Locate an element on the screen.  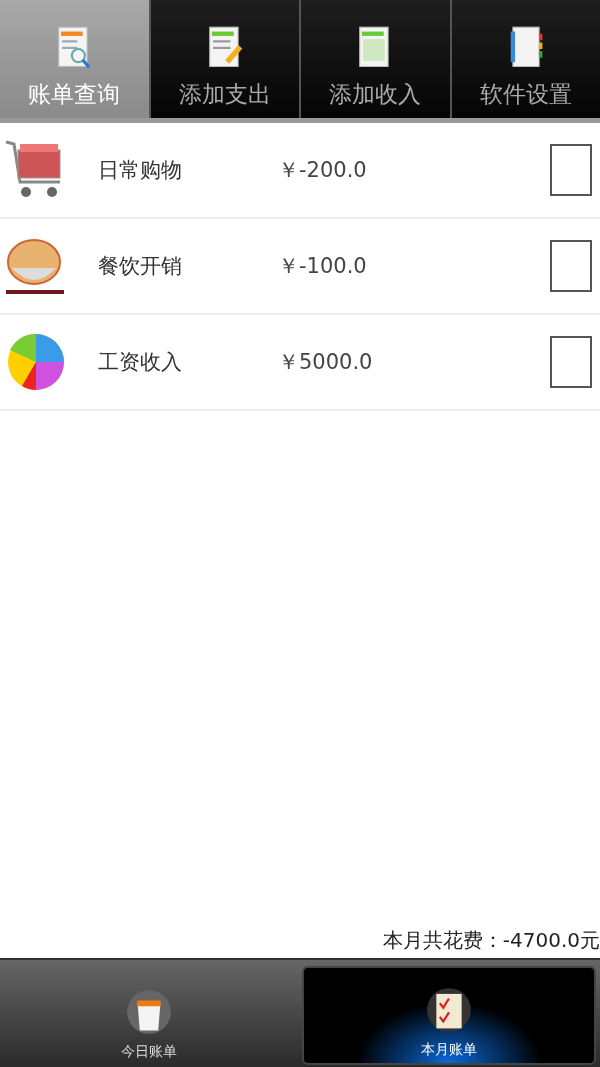
top-tab: 添加支出 is located at coordinates (223, 59).